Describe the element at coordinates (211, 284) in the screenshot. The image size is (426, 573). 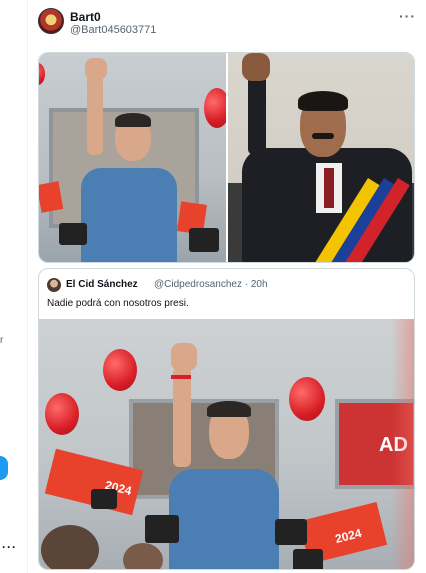
I see `quoted-author-handle: @Cidpedrosanchez · 20h` at that location.